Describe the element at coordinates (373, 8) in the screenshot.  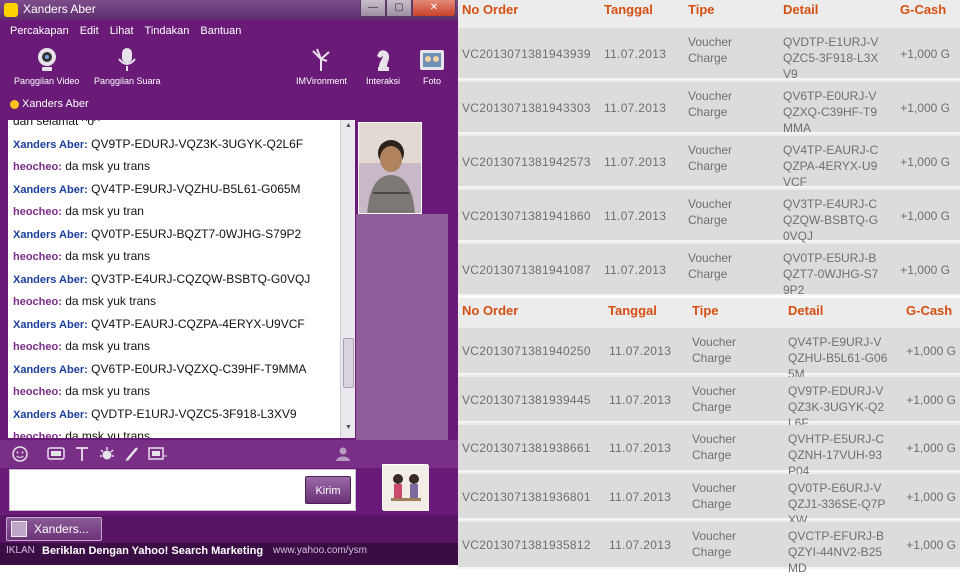
I see `minimize-button: —` at that location.